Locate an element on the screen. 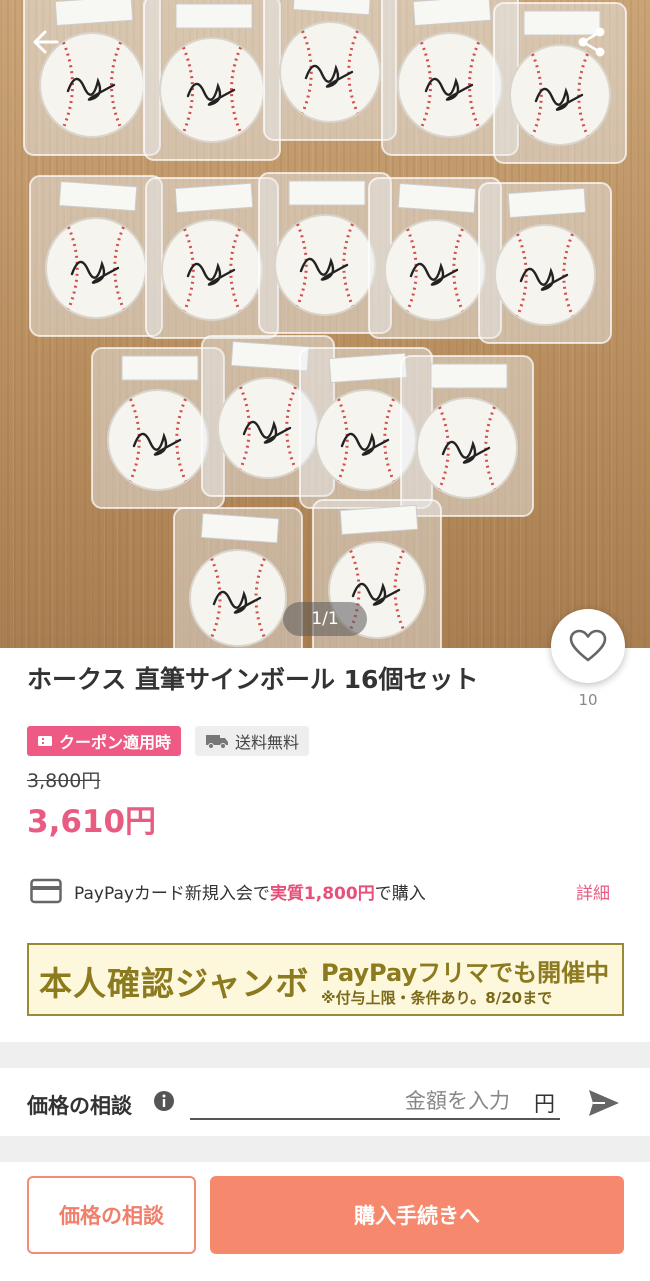 The width and height of the screenshot is (650, 1281). free-shipping-badge: 送料無料 is located at coordinates (252, 741).